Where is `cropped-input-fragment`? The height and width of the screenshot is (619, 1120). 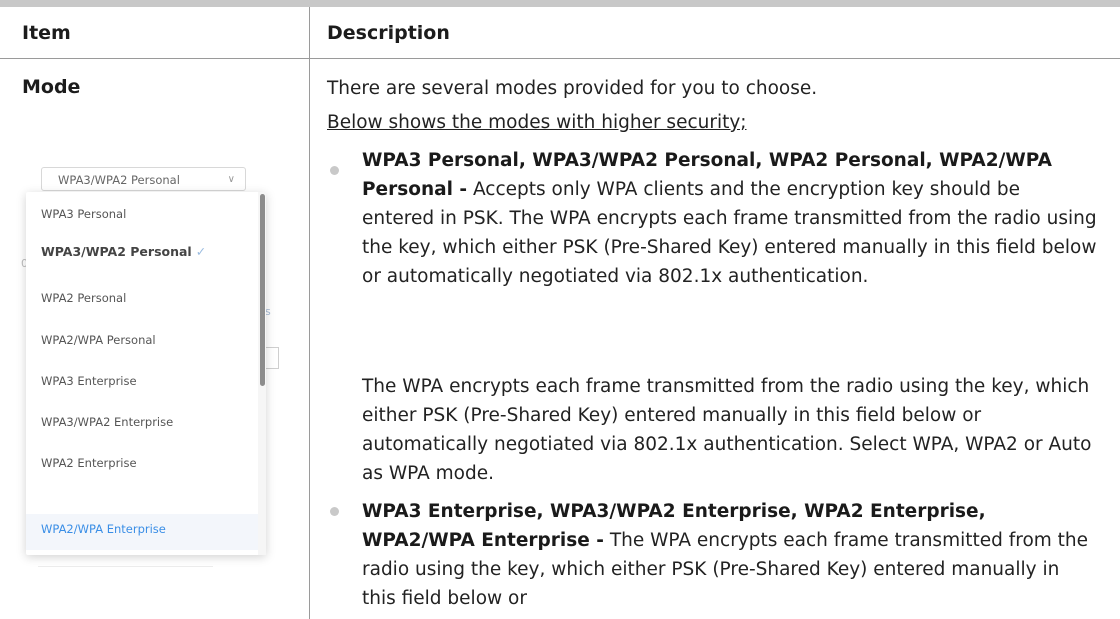 cropped-input-fragment is located at coordinates (272, 358).